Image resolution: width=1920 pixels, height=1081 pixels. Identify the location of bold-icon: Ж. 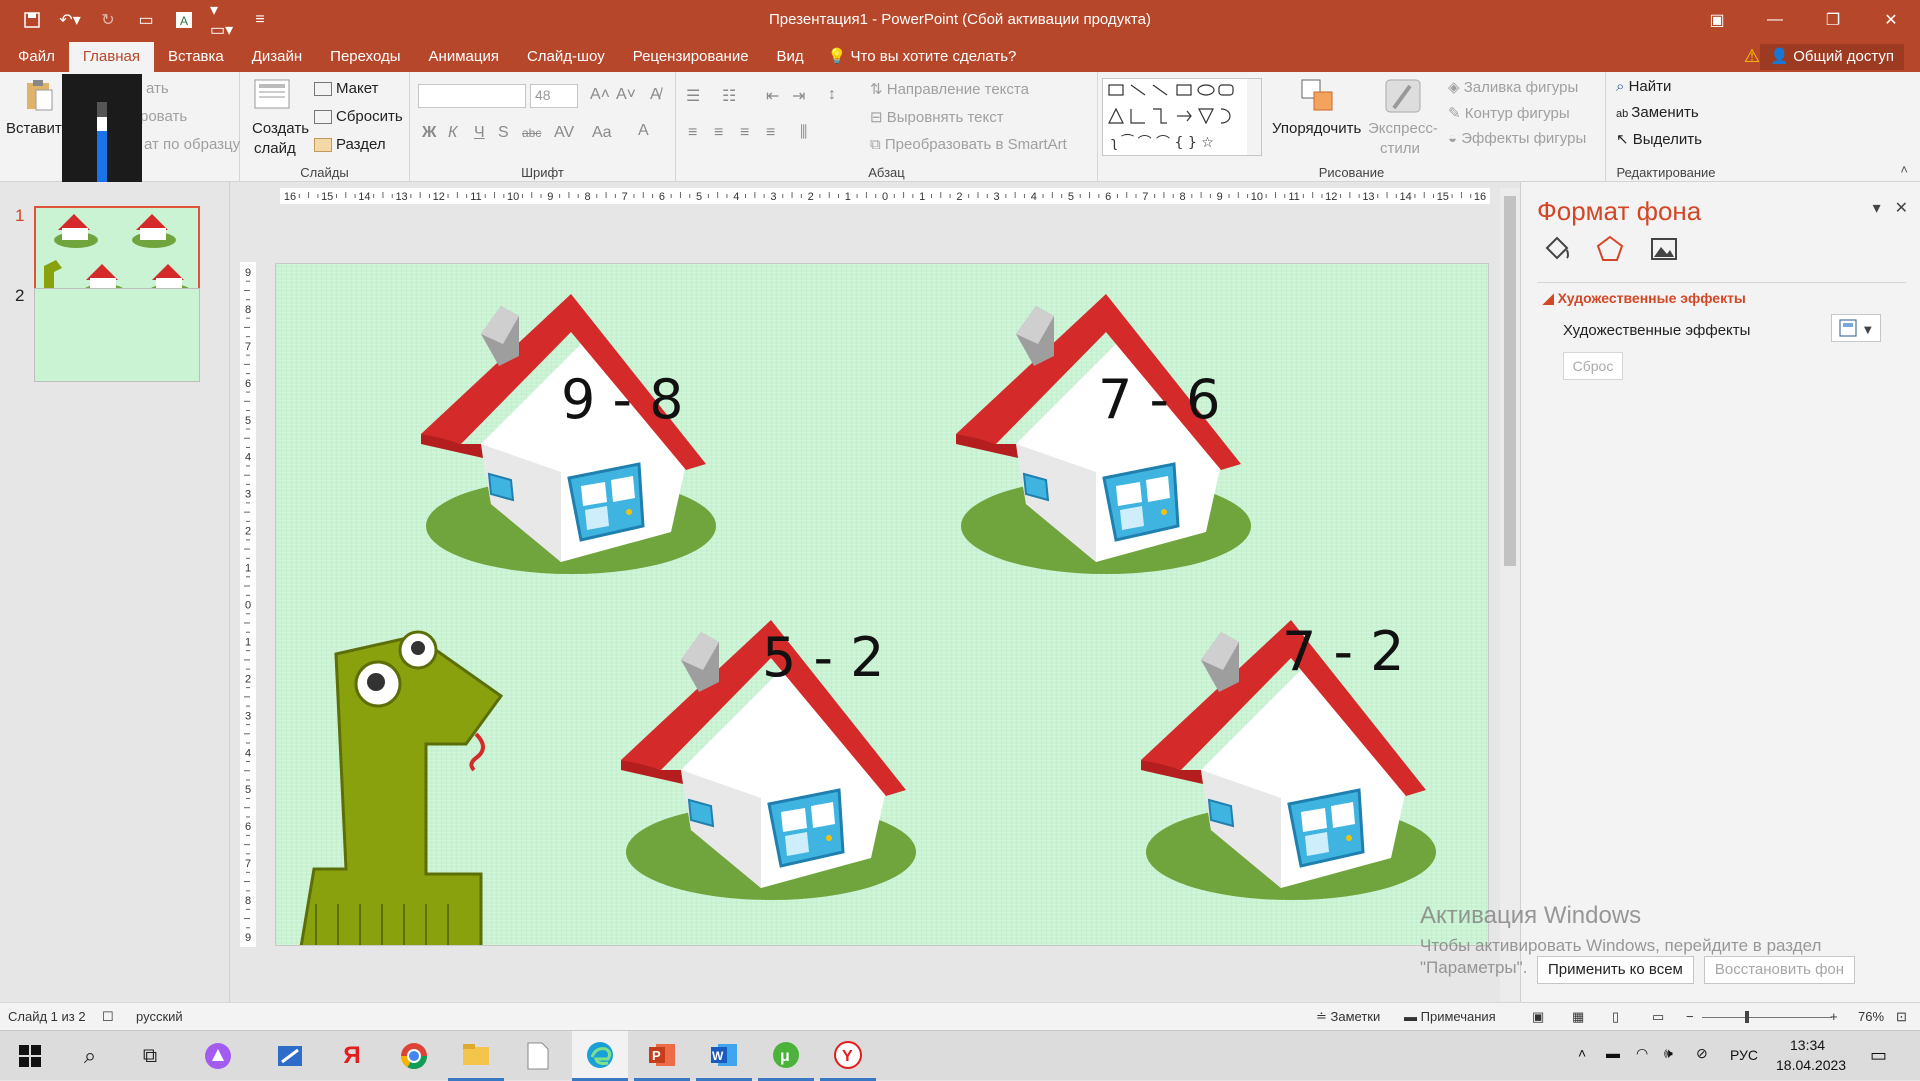
(429, 133).